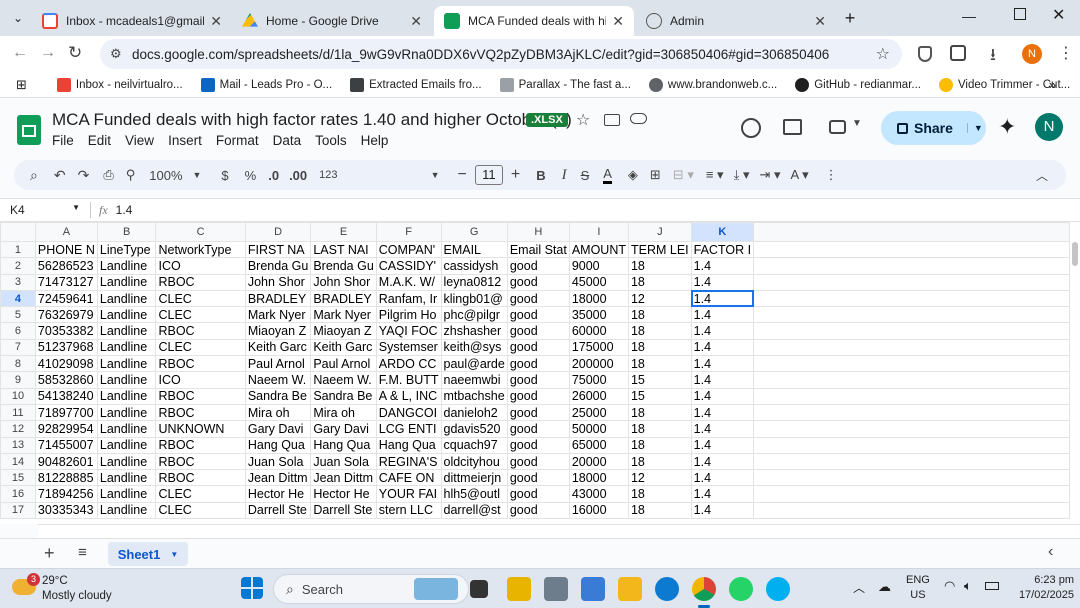 This screenshot has height=608, width=1080. What do you see at coordinates (278, 249) in the screenshot?
I see `cell-D1: FIRST NA` at bounding box center [278, 249].